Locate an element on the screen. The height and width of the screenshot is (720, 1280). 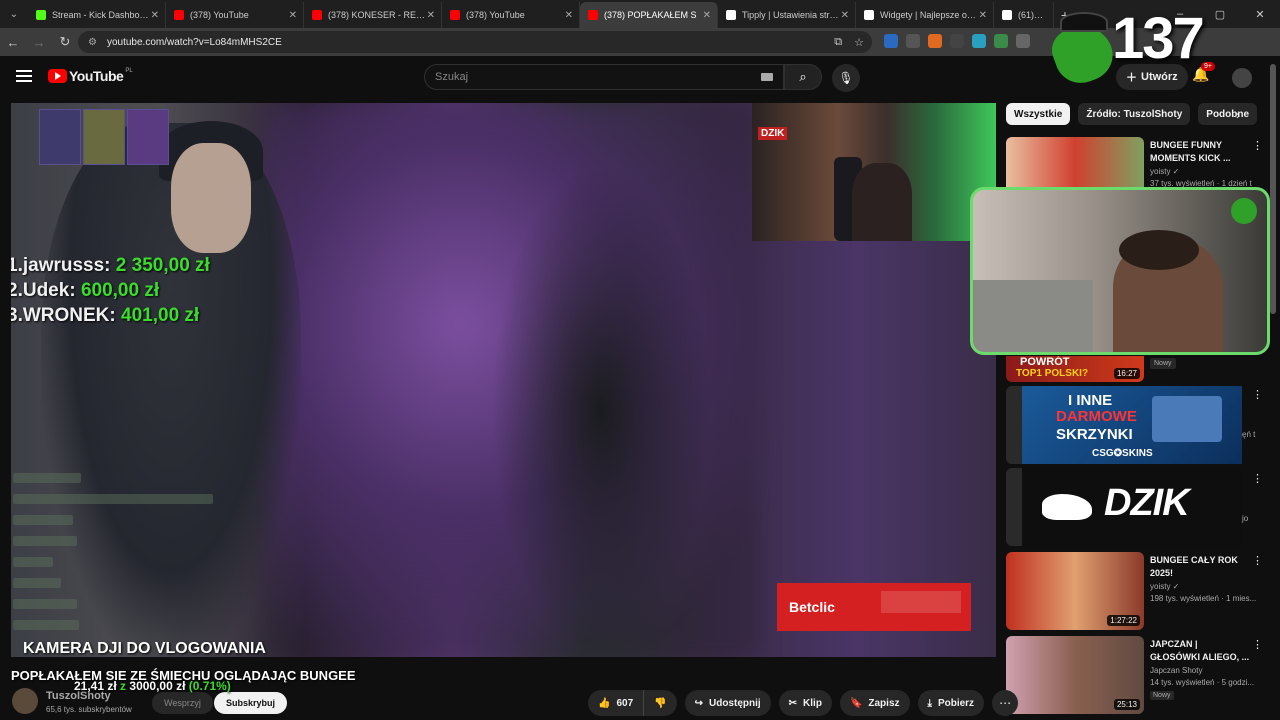
join-button: Wesprzyj is located at coordinates (182, 703).